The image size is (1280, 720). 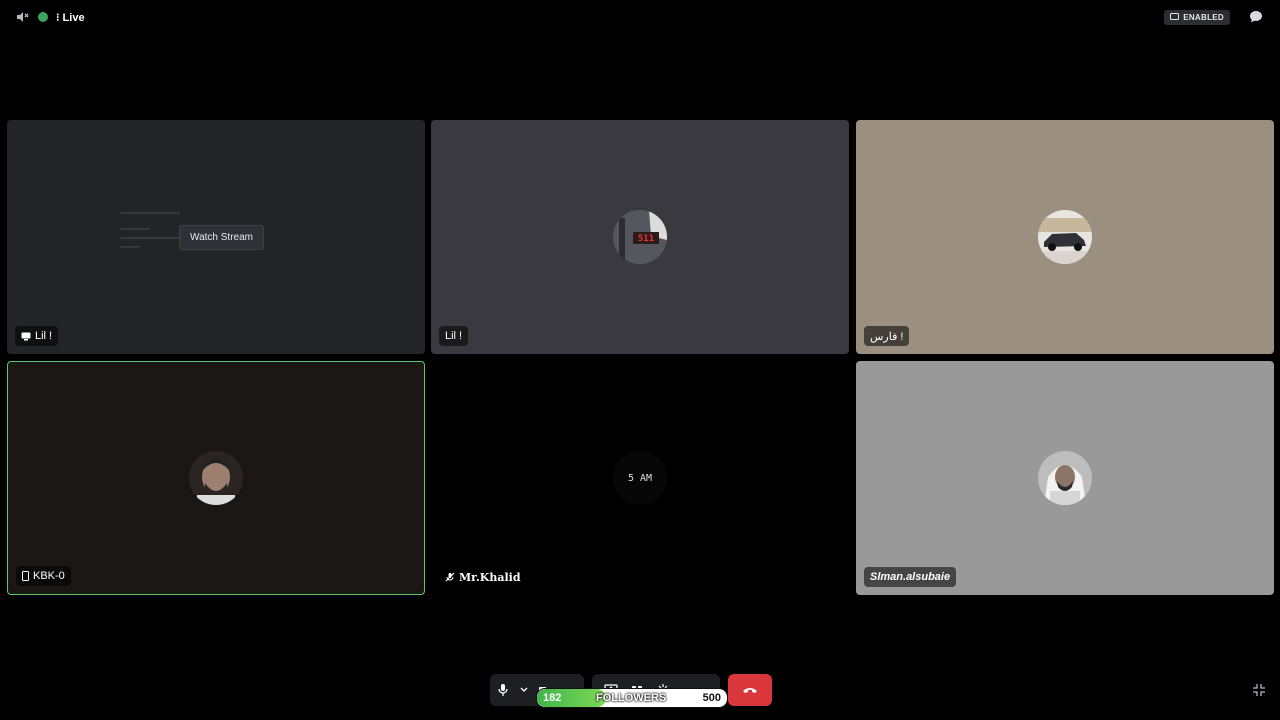 I want to click on participant-tile: فارس !, so click(x=1065, y=237).